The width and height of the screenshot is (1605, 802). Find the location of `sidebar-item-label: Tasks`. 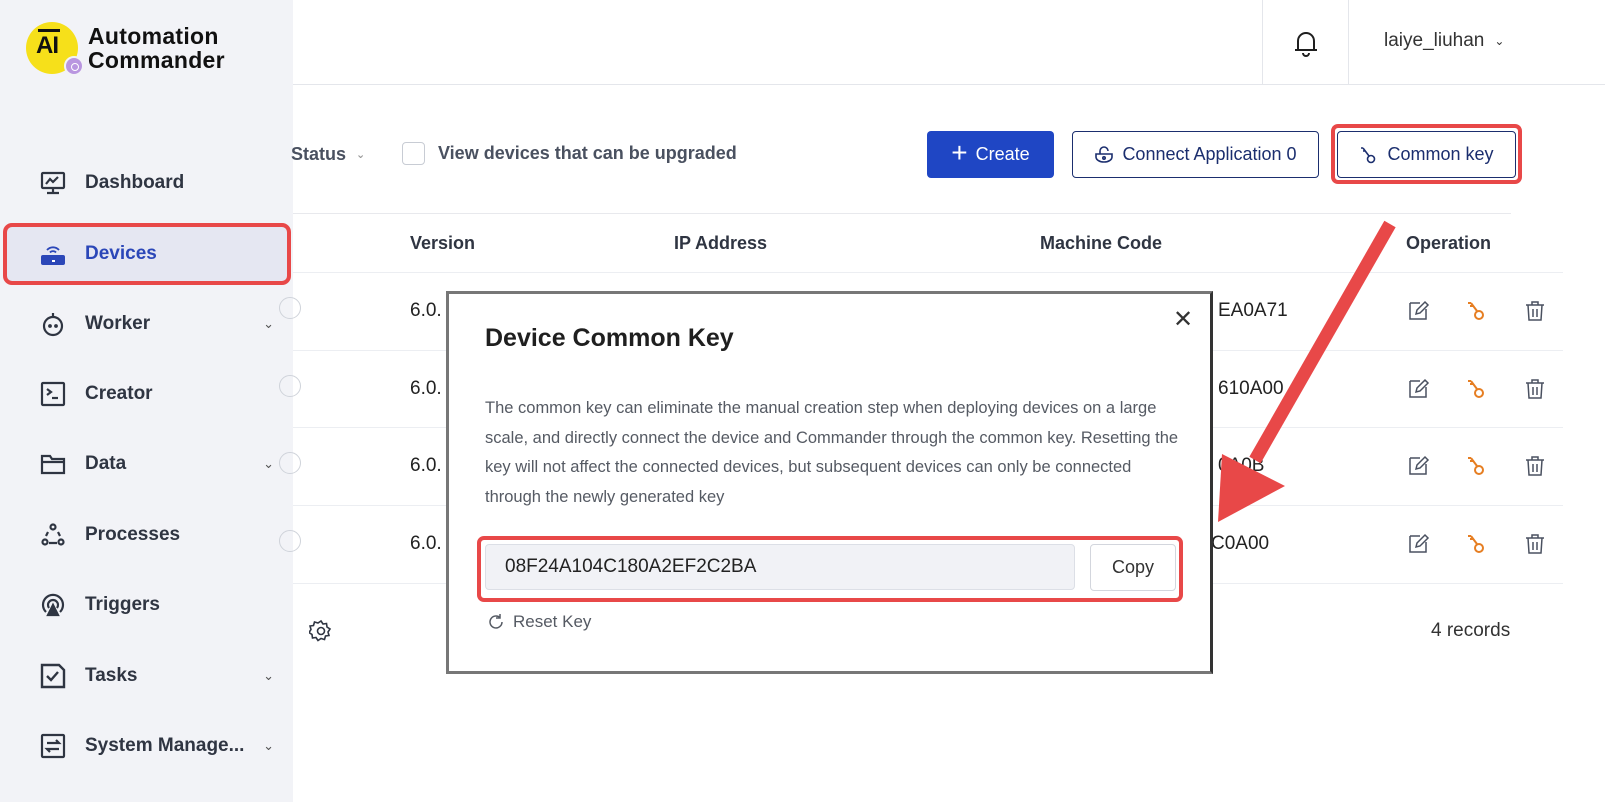

sidebar-item-label: Tasks is located at coordinates (111, 675).